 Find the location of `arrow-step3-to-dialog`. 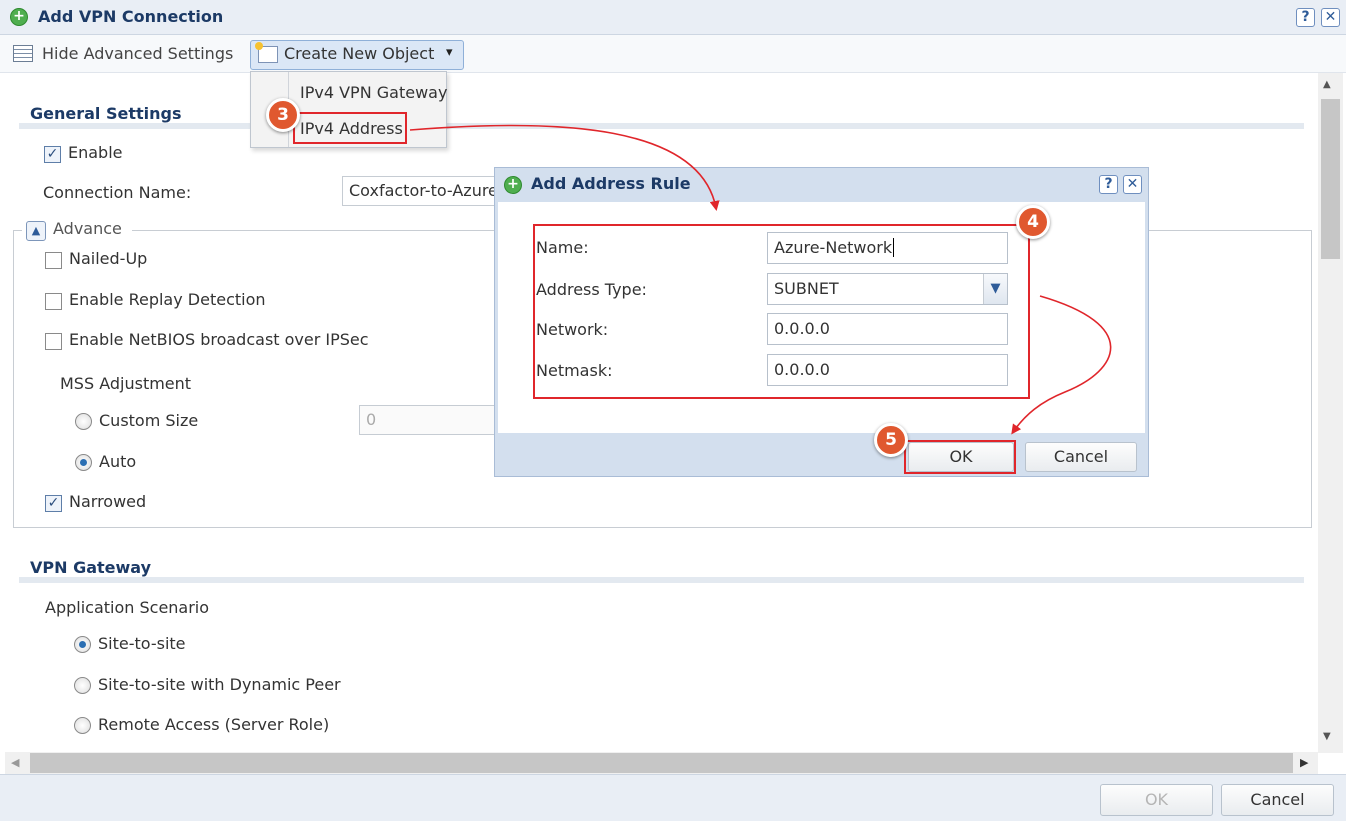

arrow-step3-to-dialog is located at coordinates (564, 167).